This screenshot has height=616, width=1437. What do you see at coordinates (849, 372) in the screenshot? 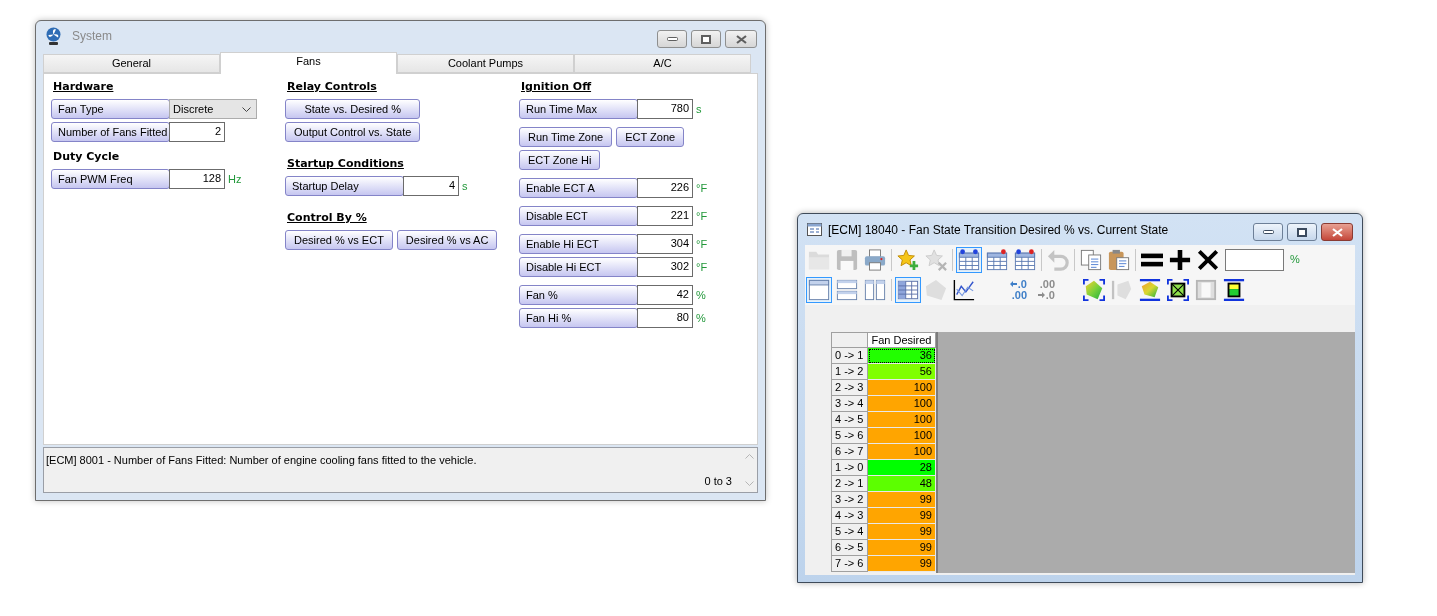
I see `row-header: 1 -> 2` at bounding box center [849, 372].